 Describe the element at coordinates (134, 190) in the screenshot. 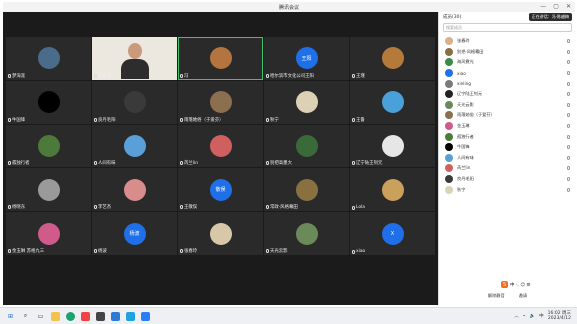

I see `participant-tile: 李艺杰` at that location.